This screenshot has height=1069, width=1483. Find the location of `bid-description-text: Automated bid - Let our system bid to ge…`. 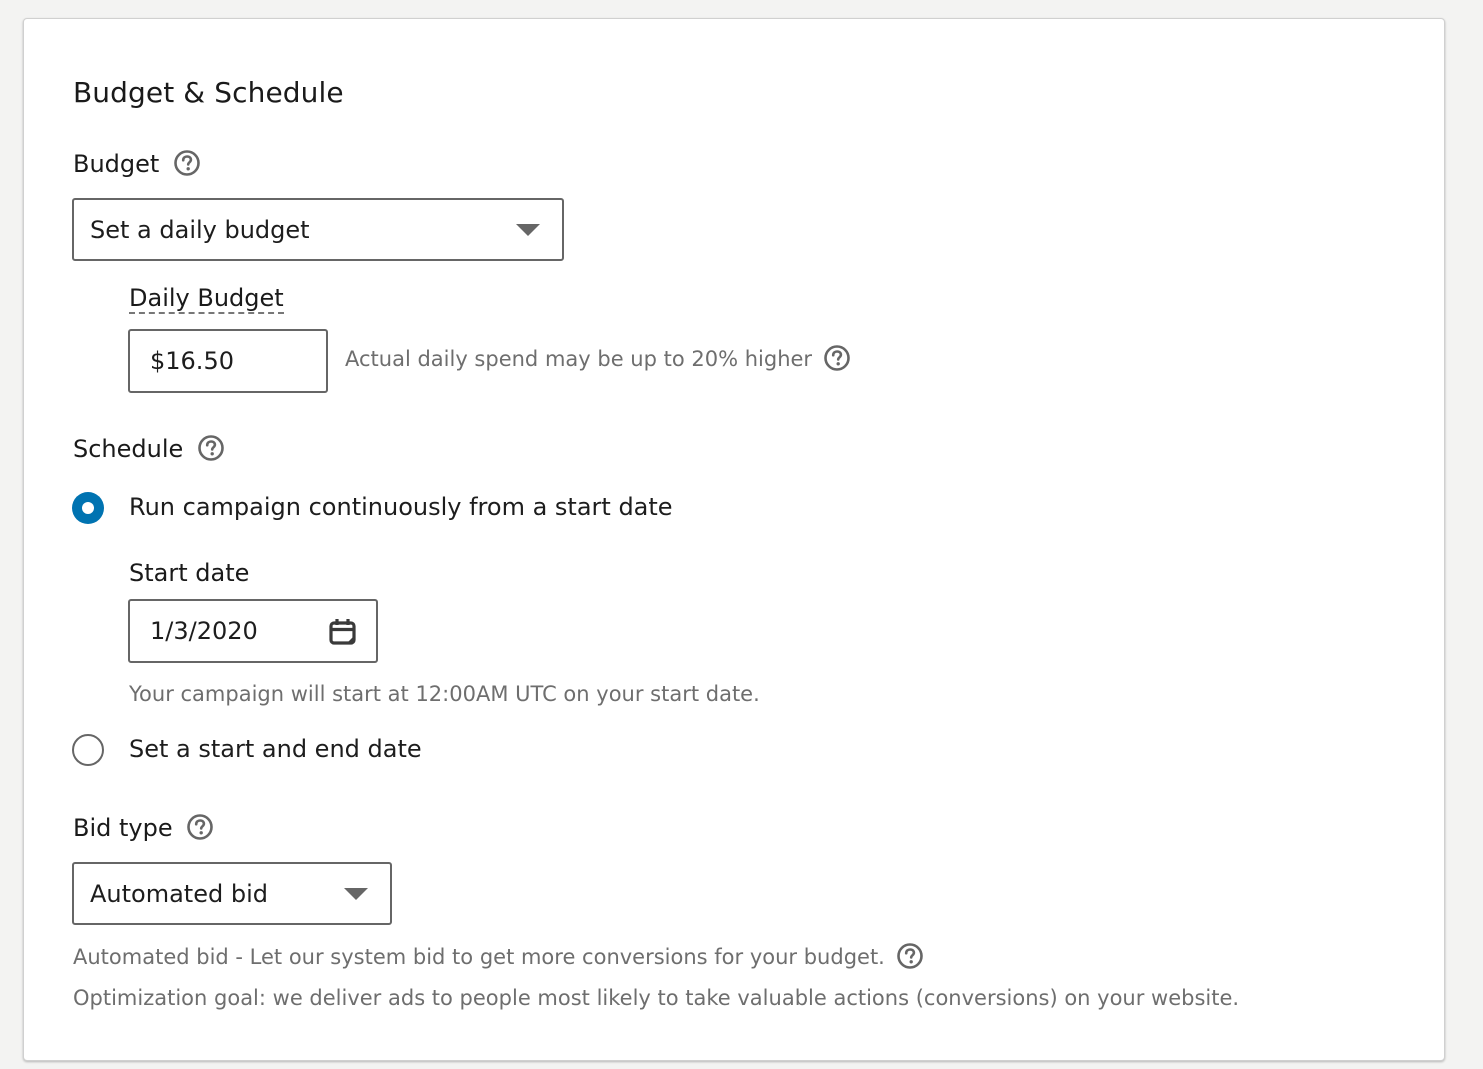

bid-description-text: Automated bid - Let our system bid to ge… is located at coordinates (479, 957).